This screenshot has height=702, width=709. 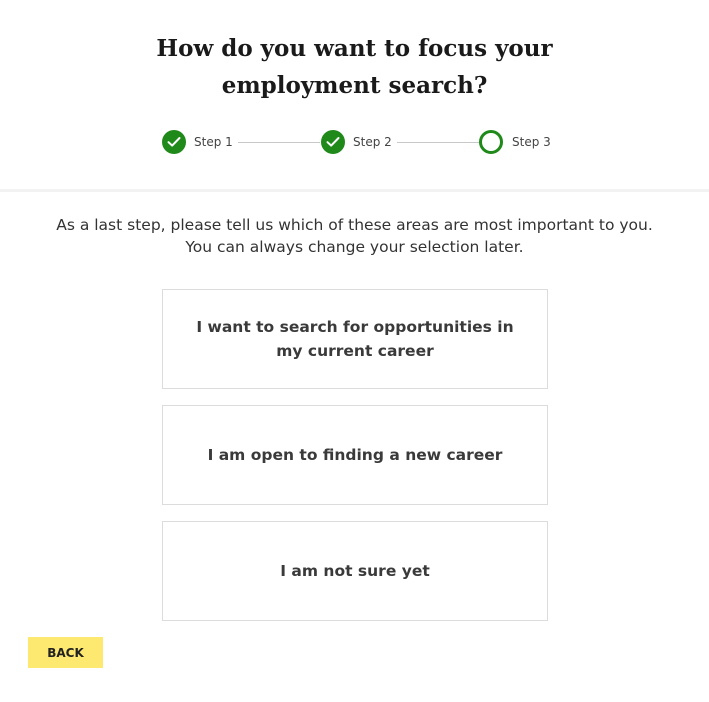 I want to click on option-not-sure: I am not sure yet, so click(x=355, y=571).